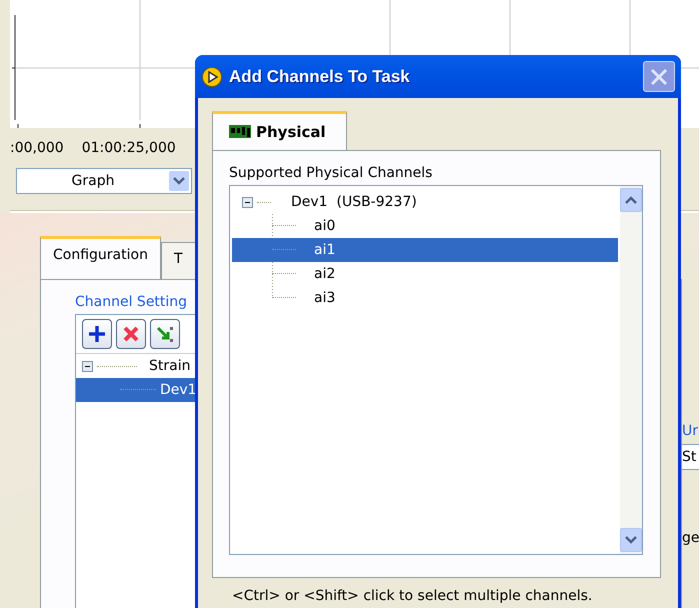  What do you see at coordinates (331, 173) in the screenshot?
I see `list-label: Supported Physical Channels` at bounding box center [331, 173].